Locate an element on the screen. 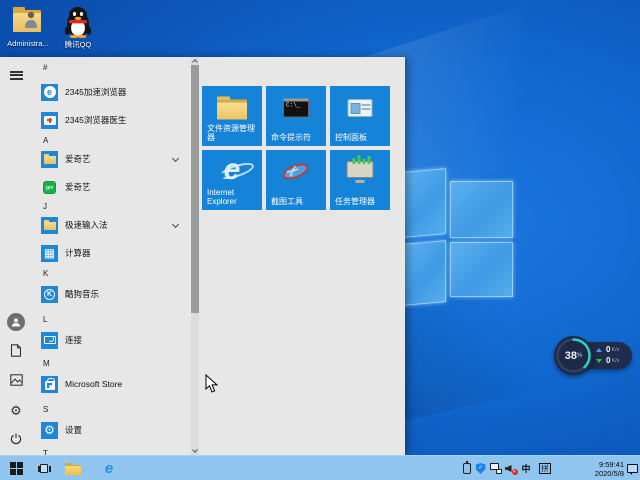  scrollbar-thumb is located at coordinates (195, 189).